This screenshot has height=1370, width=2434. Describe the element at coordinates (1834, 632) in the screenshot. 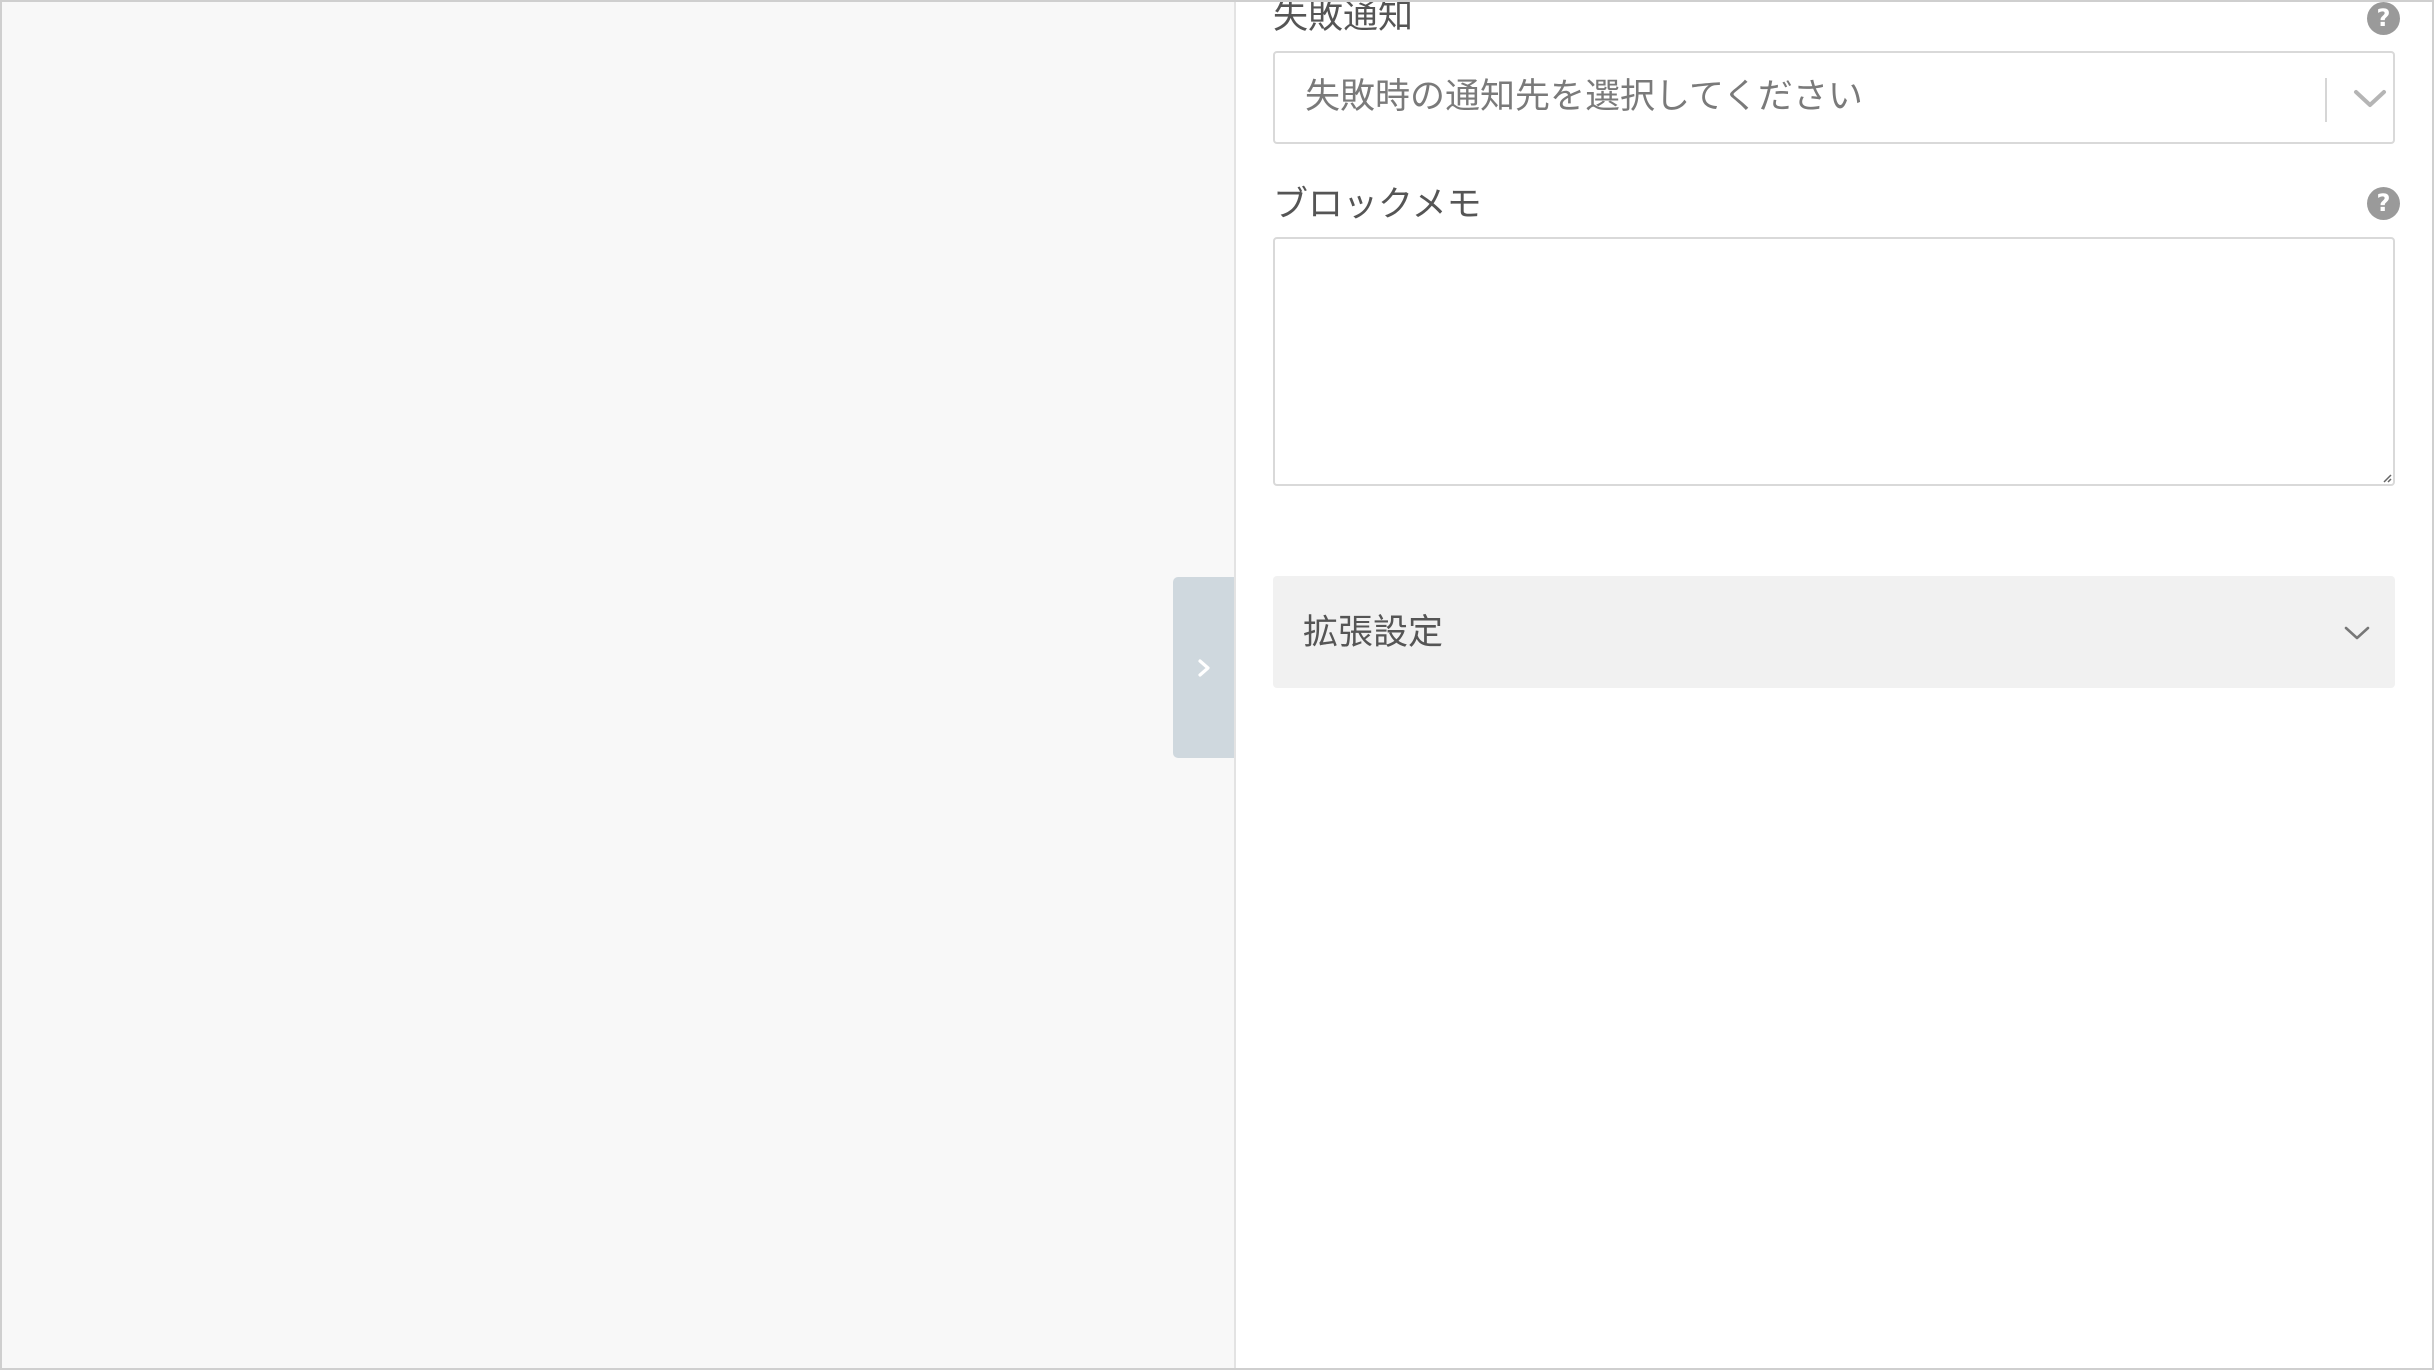

I see `advanced-settings-accordion: 拡張設定` at that location.